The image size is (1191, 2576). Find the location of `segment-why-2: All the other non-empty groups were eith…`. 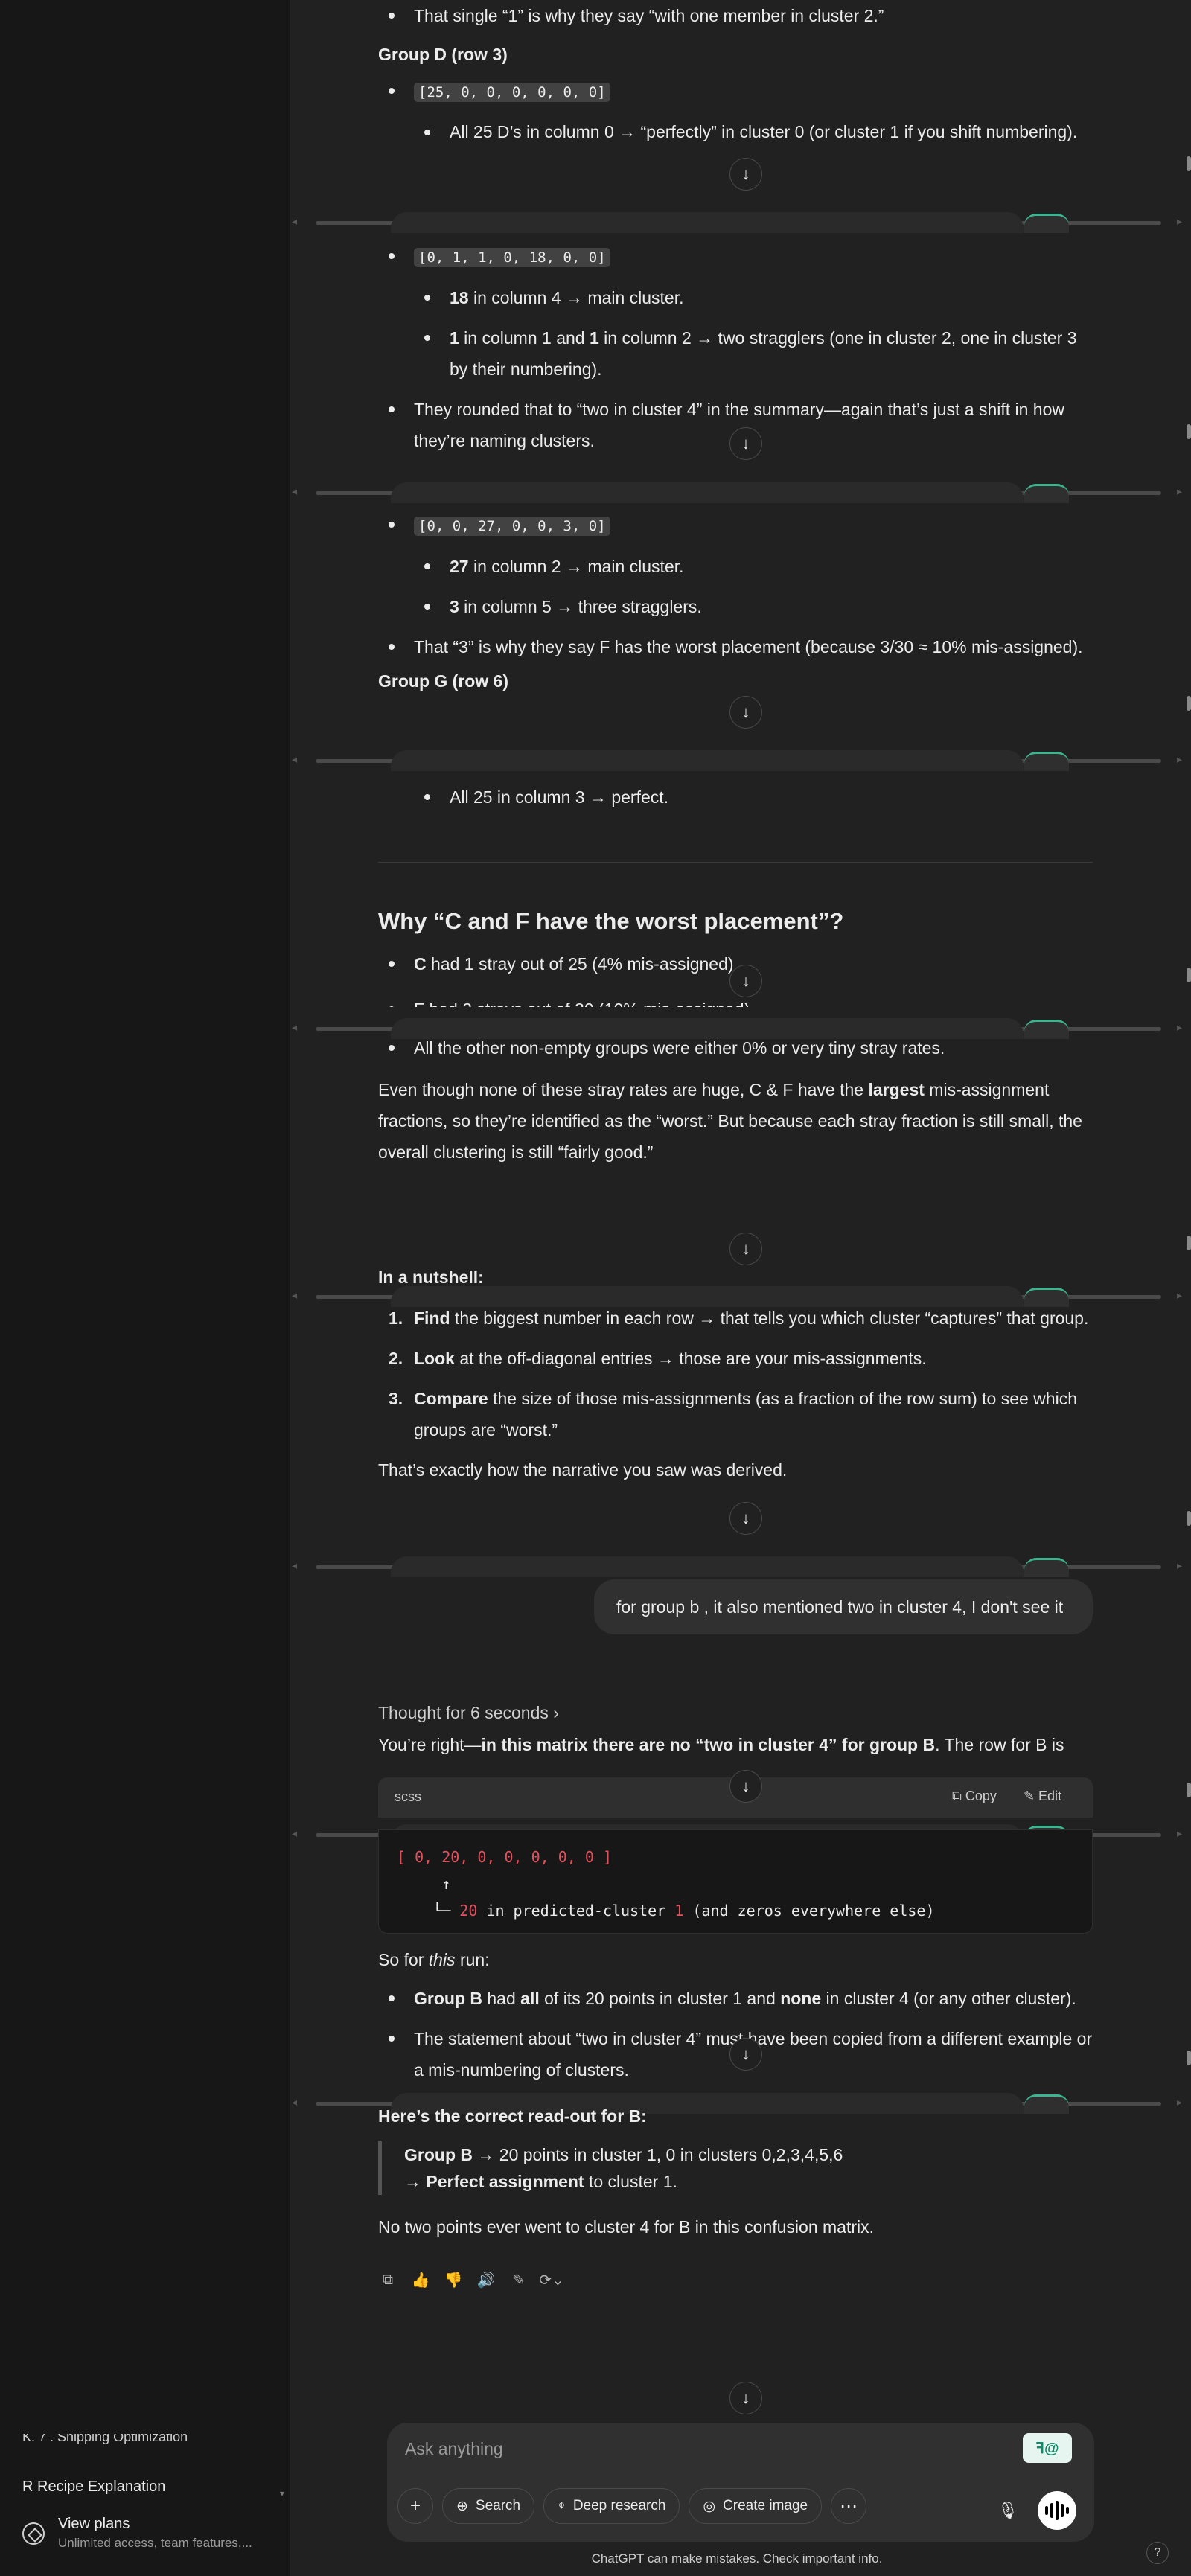

segment-why-2: All the other non-empty groups were eith… is located at coordinates (735, 1100).